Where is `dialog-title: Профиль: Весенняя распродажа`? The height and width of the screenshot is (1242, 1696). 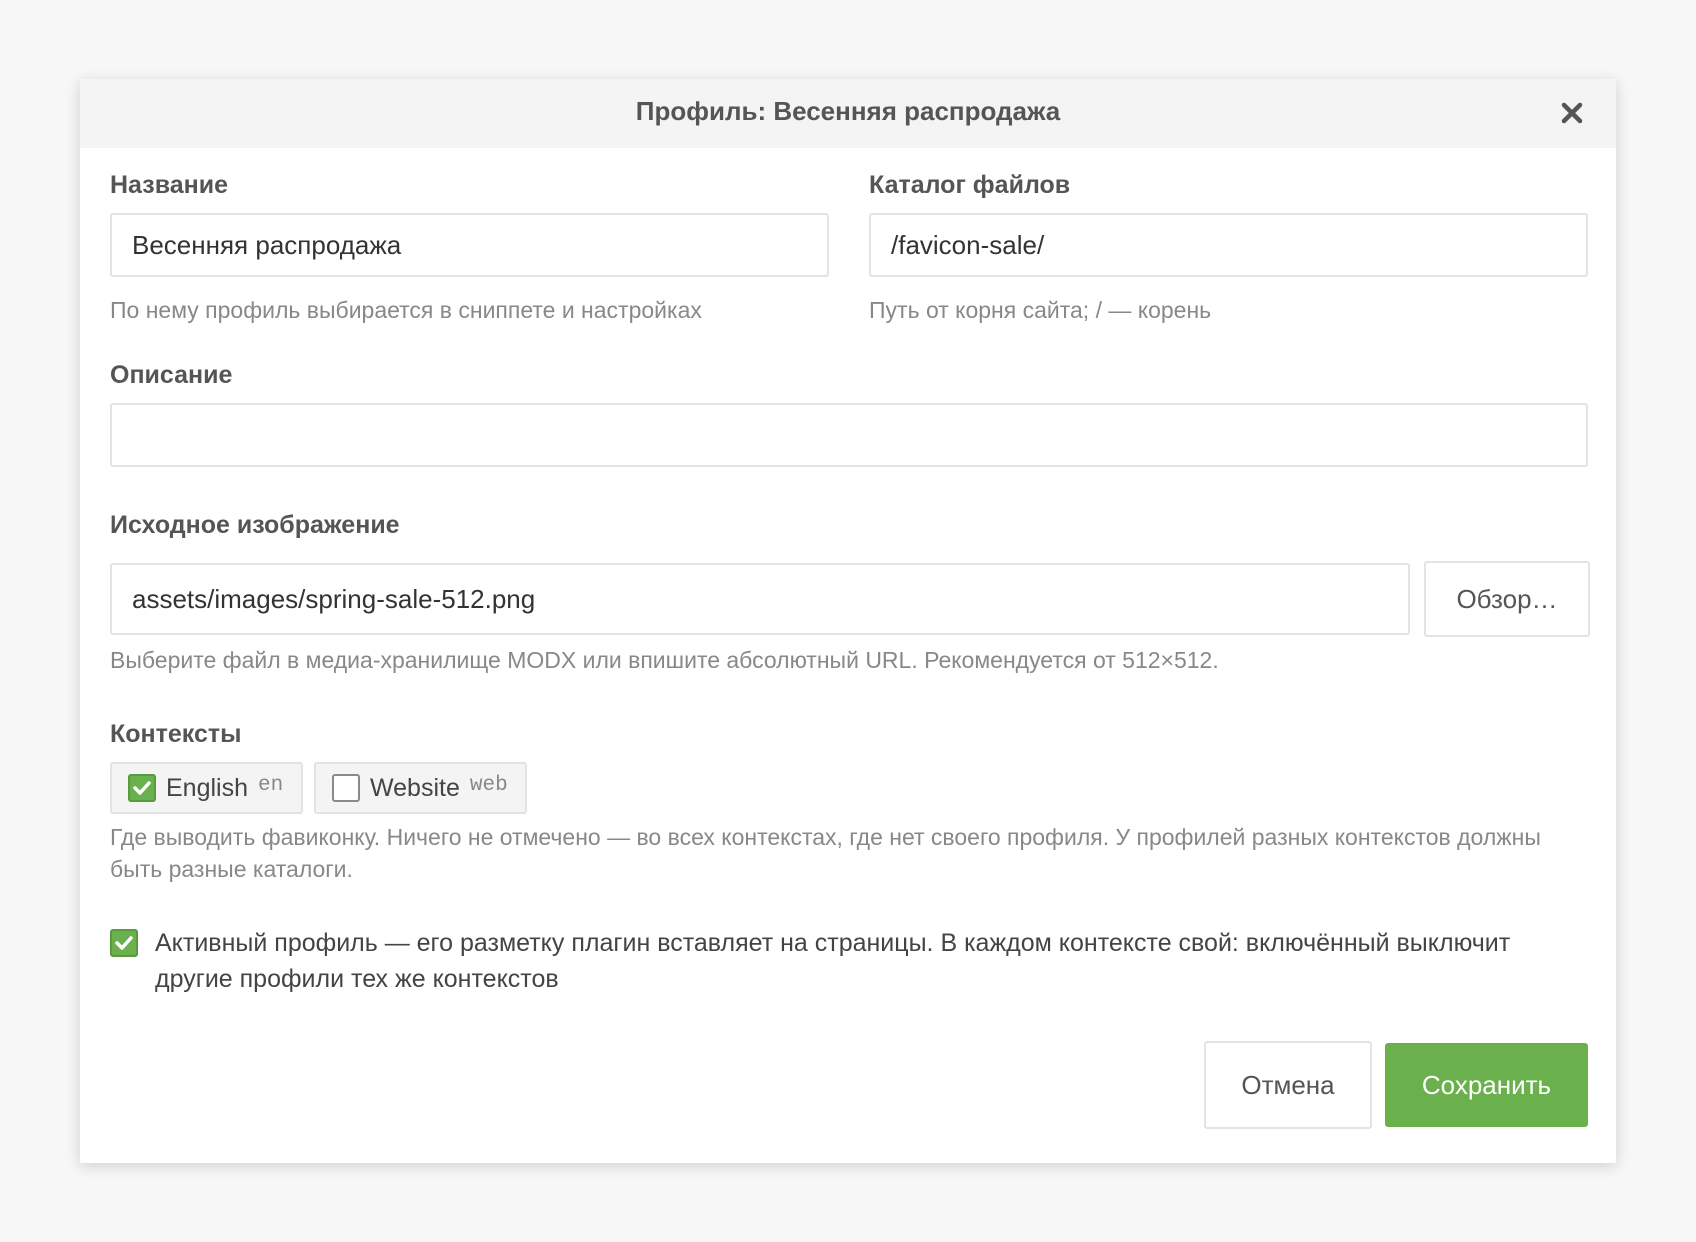
dialog-title: Профиль: Весенняя распродажа is located at coordinates (848, 111).